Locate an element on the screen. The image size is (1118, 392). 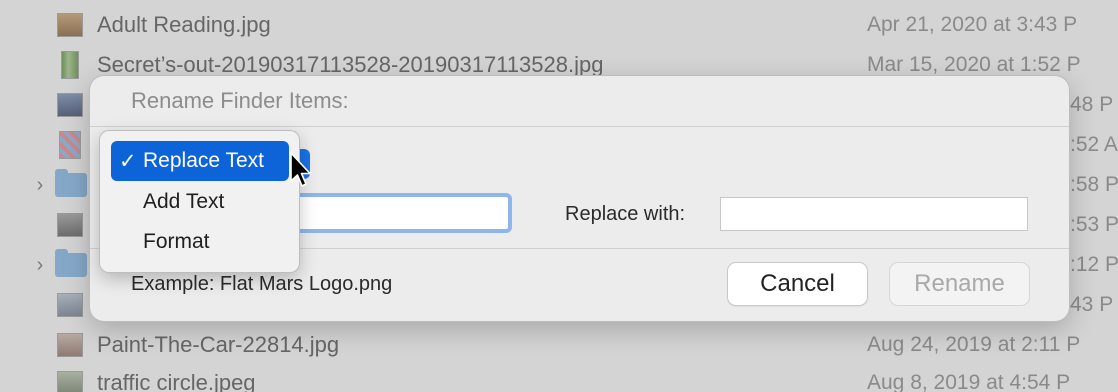
file-date: :58 P is located at coordinates (1094, 184).